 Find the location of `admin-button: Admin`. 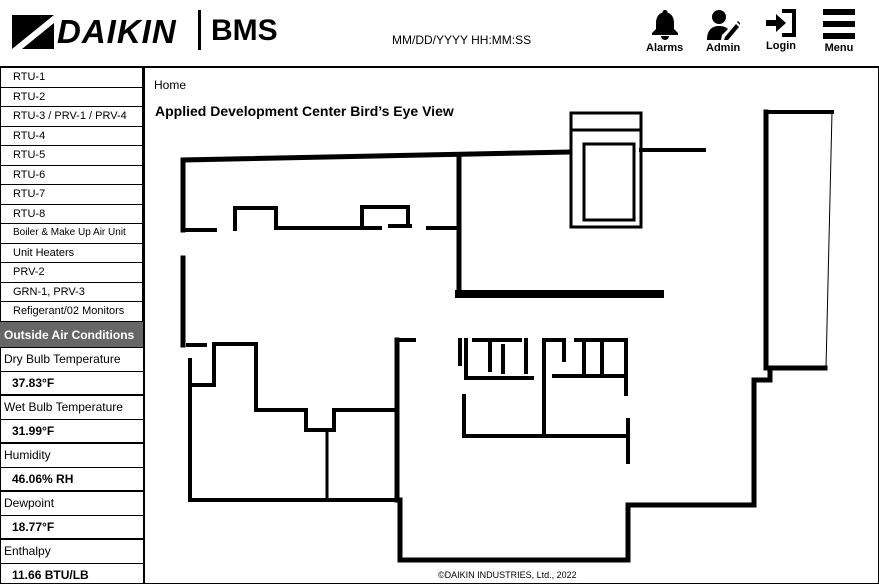

admin-button: Admin is located at coordinates (723, 31).